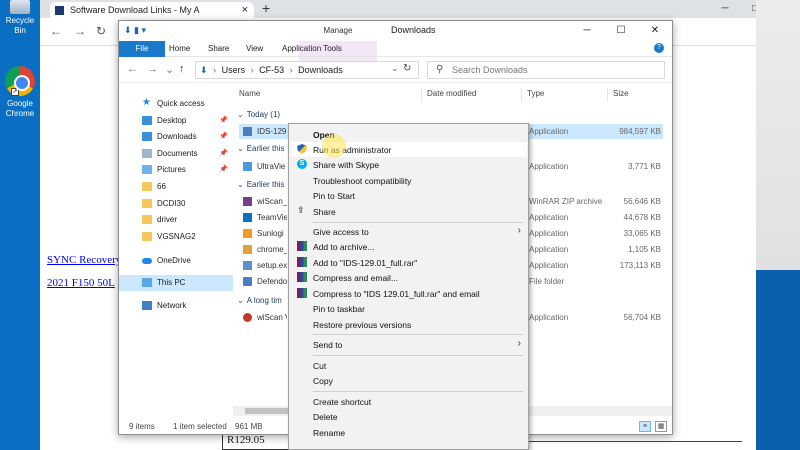  What do you see at coordinates (152, 10) in the screenshot?
I see `browser-tab: Software Download Links - My A ×` at bounding box center [152, 10].